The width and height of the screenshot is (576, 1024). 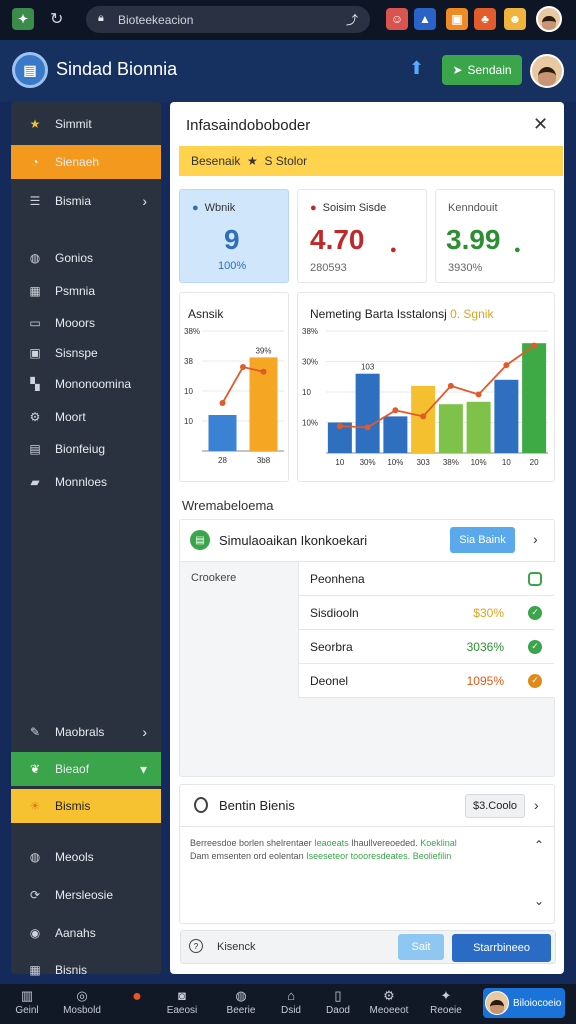 What do you see at coordinates (457, 19) in the screenshot?
I see `extension-box-icon: ▣` at bounding box center [457, 19].